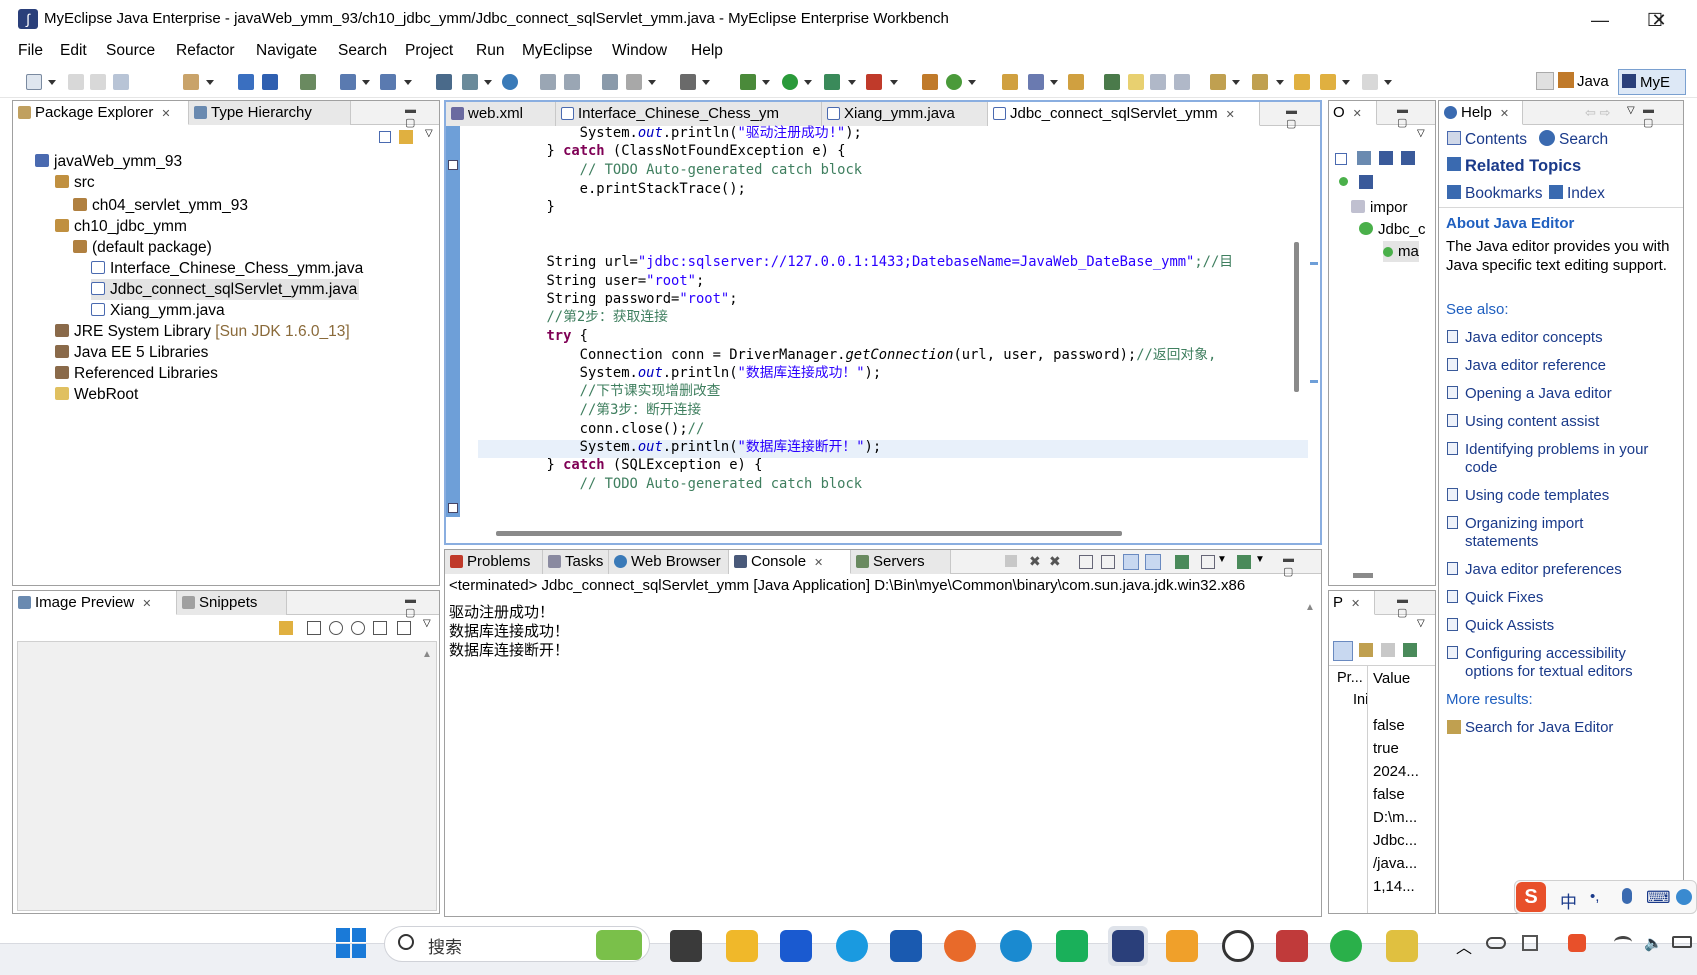 This screenshot has height=975, width=1697. What do you see at coordinates (1627, 896) in the screenshot?
I see `microphone-icon` at bounding box center [1627, 896].